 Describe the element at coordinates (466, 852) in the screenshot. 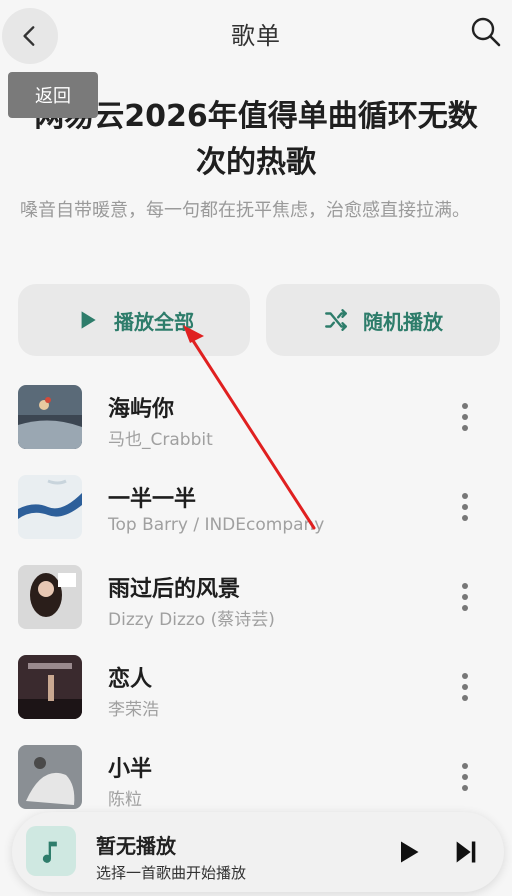

I see `skip-next-icon` at that location.